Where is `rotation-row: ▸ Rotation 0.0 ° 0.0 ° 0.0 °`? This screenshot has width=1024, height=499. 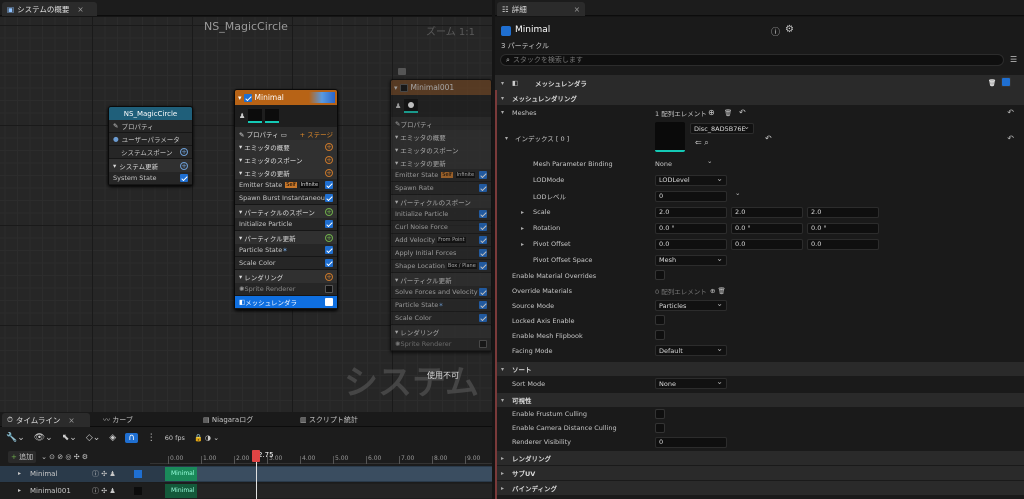
rotation-row: ▸ Rotation 0.0 ° 0.0 ° 0.0 ° is located at coordinates (759, 228).